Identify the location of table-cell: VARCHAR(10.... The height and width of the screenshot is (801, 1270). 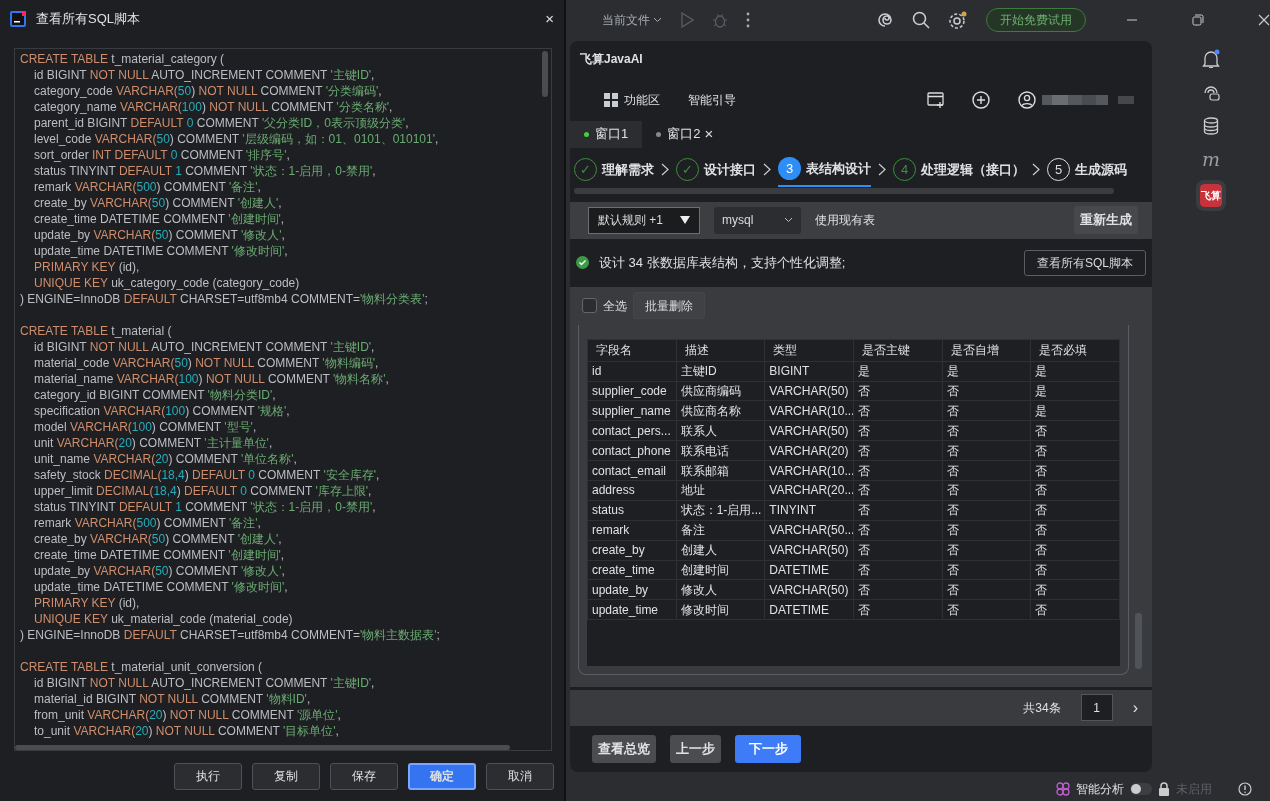
(809, 410).